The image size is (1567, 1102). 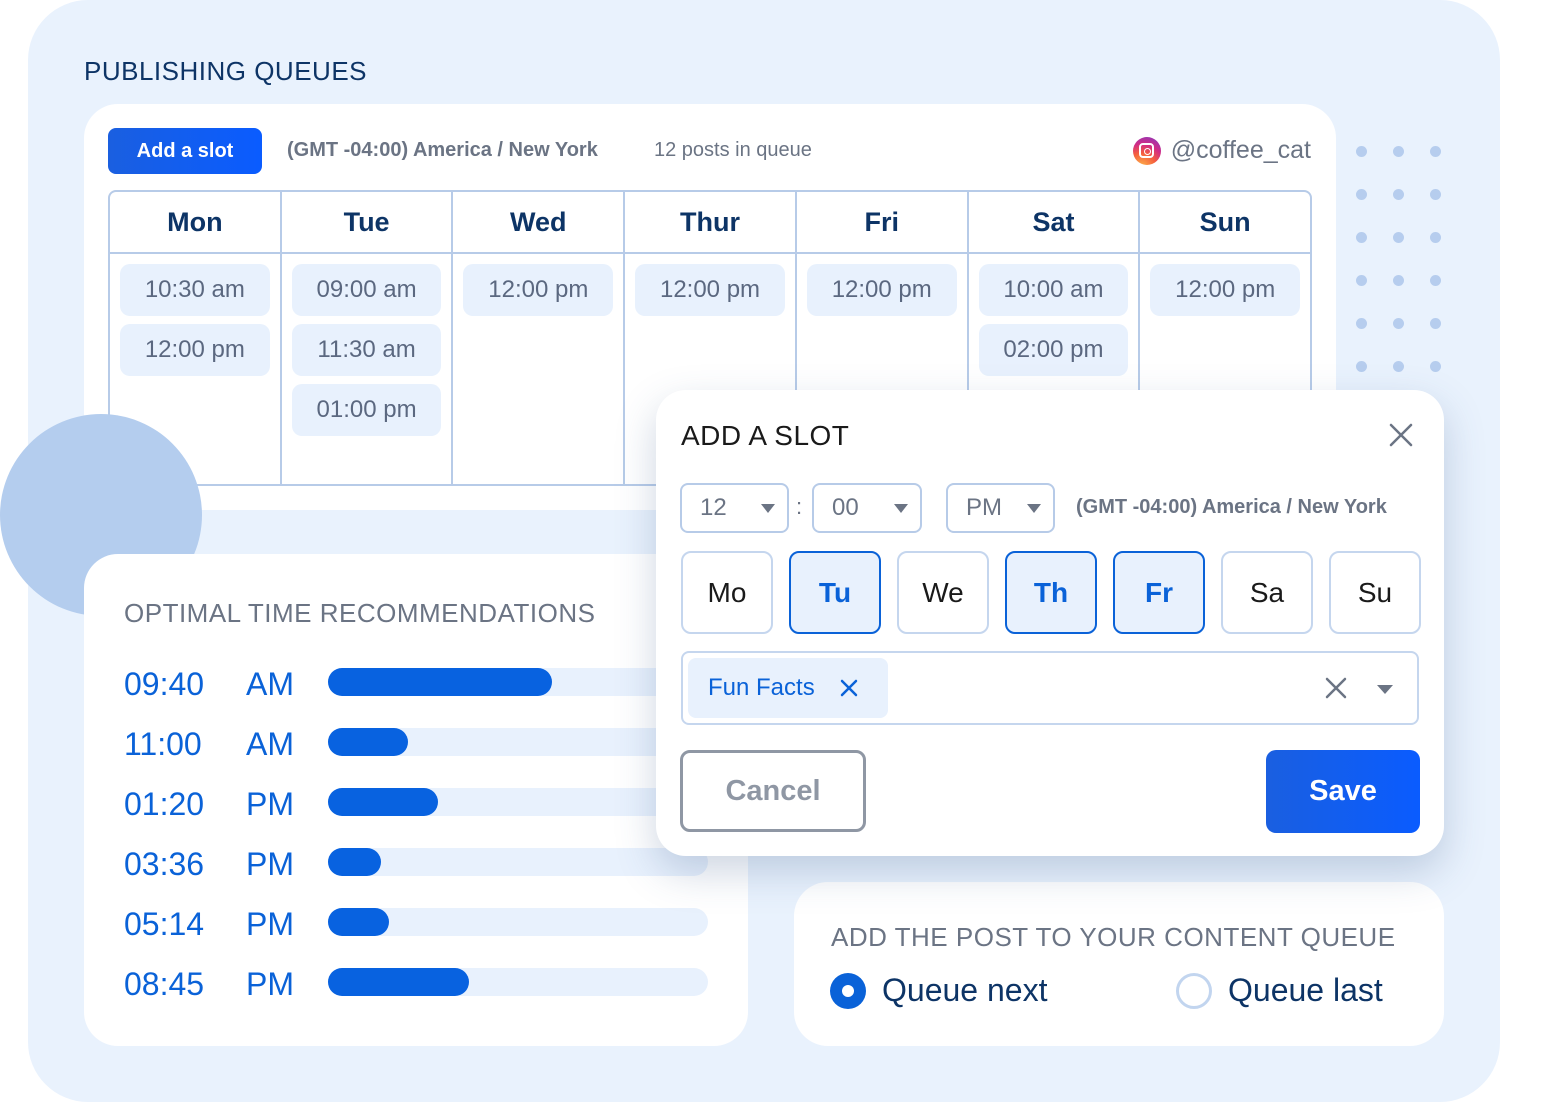 What do you see at coordinates (185, 151) in the screenshot?
I see `add-slot-button: Add a slot` at bounding box center [185, 151].